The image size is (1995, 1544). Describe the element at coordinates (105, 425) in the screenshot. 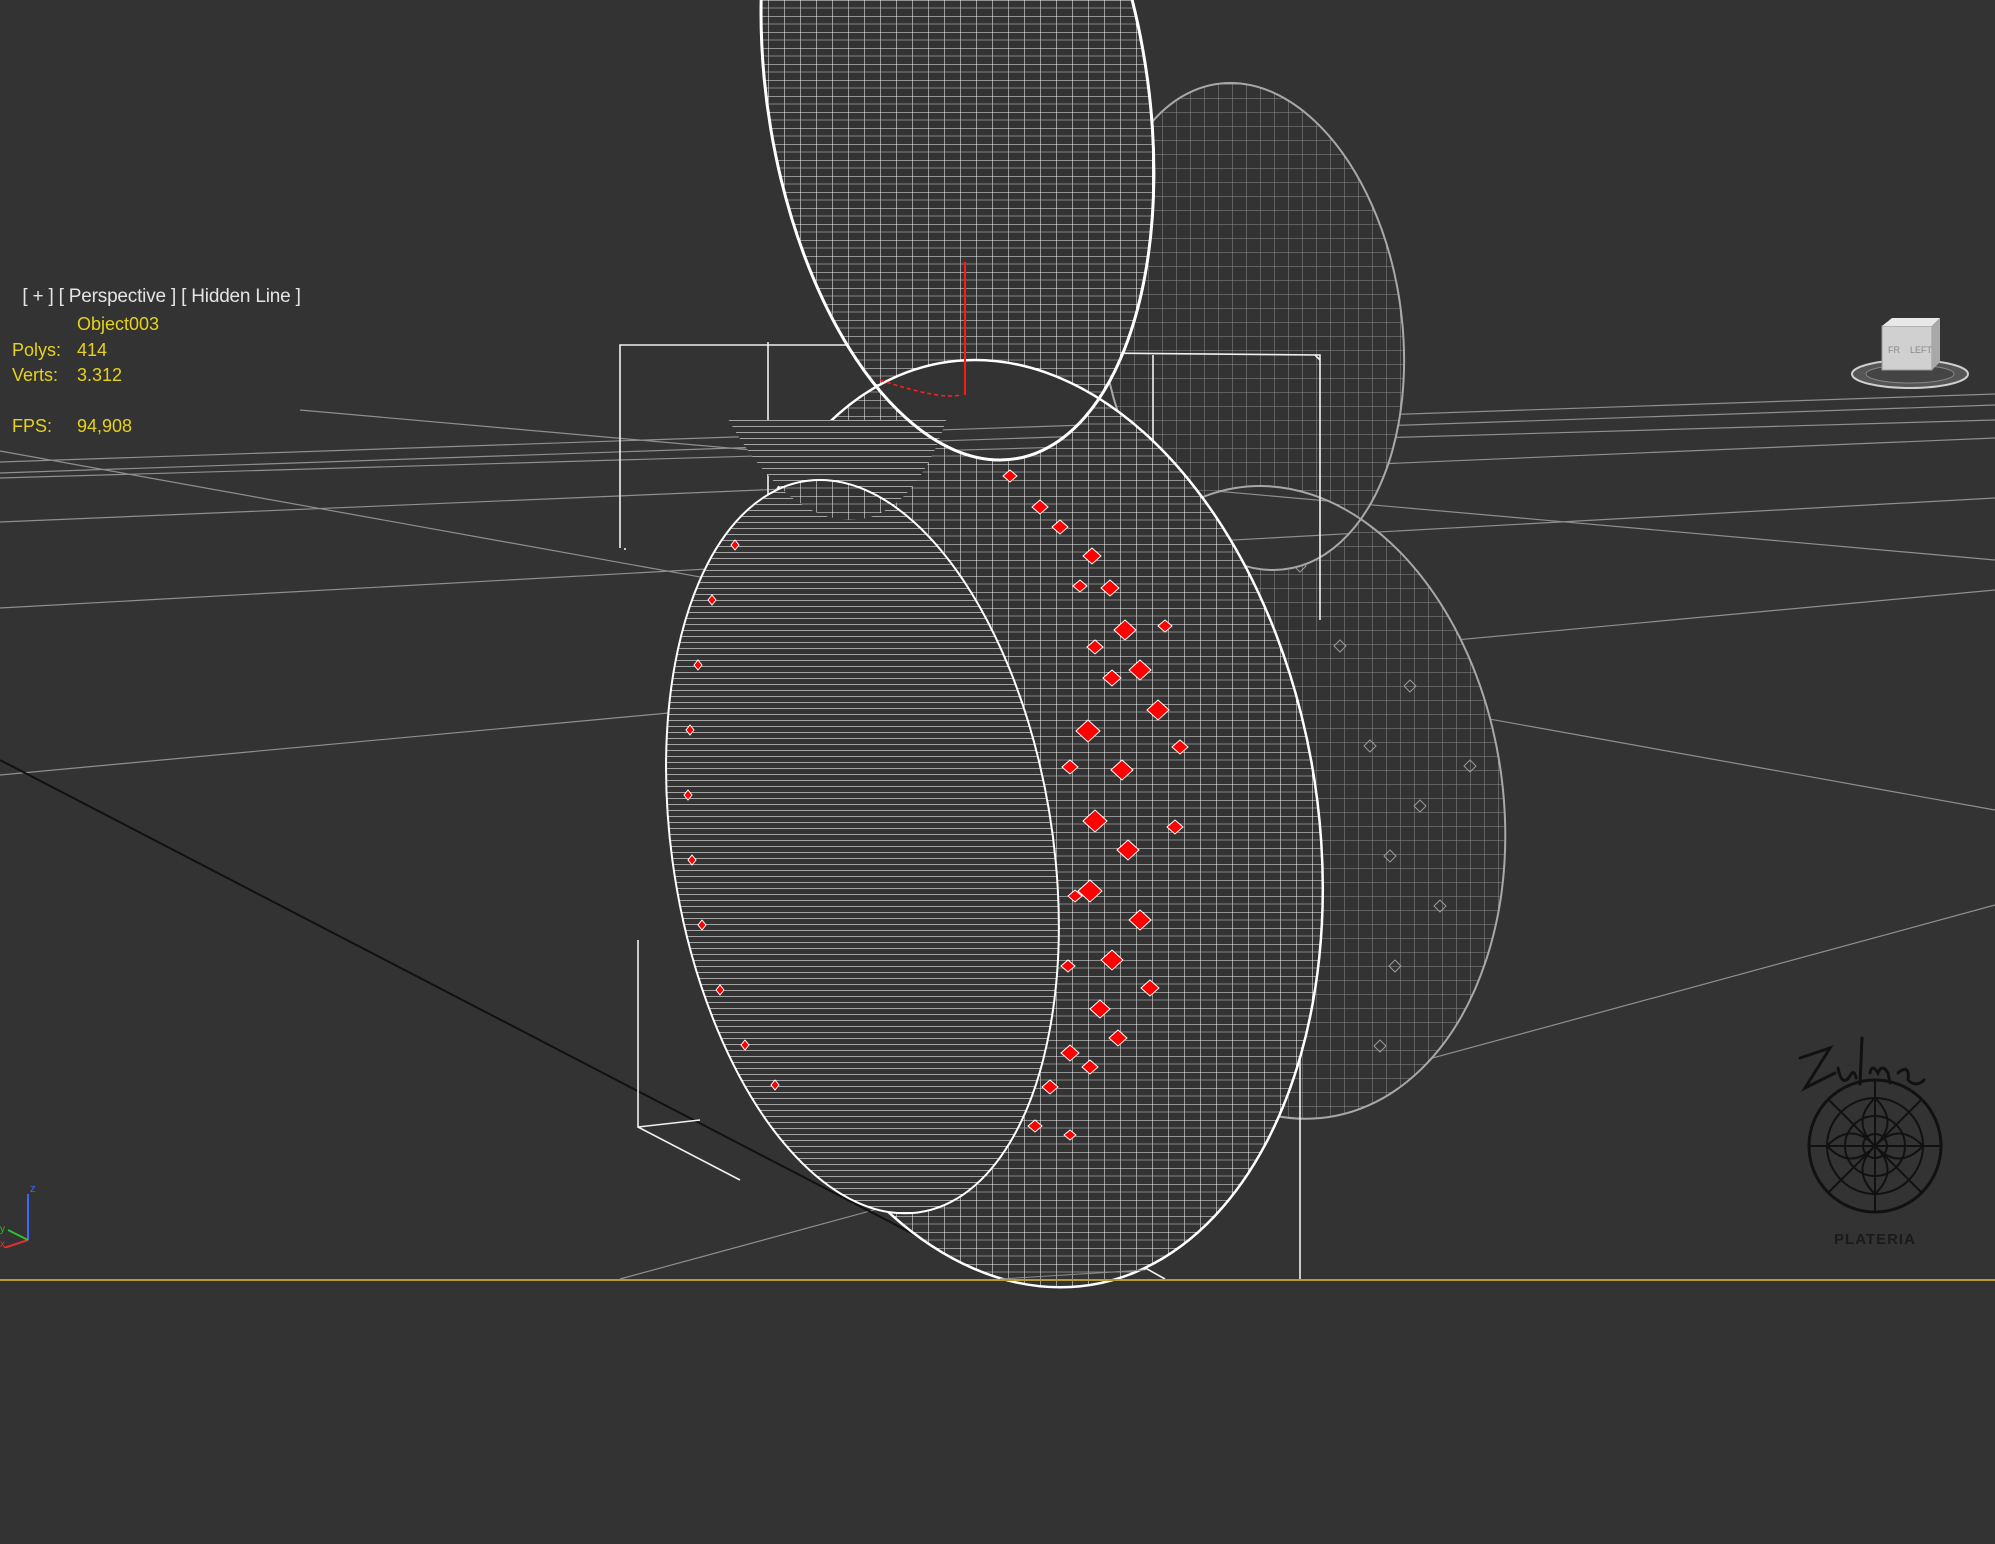

I see `stats-fps-value: 94,908` at that location.